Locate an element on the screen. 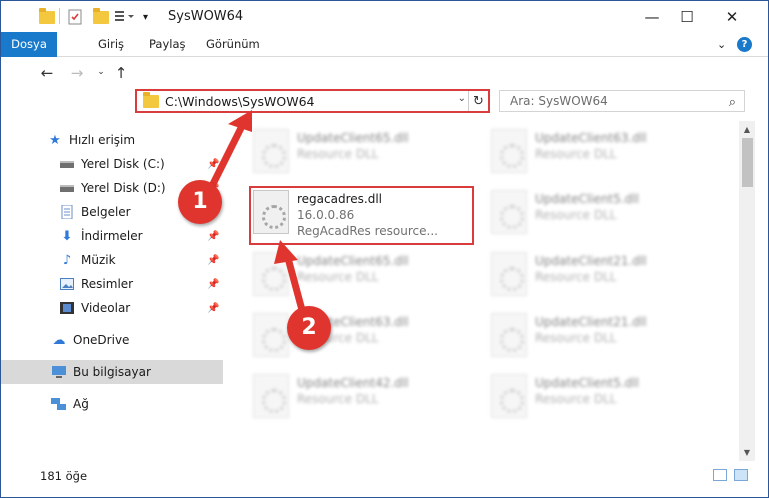 This screenshot has height=498, width=769. sidebar-item-label: İndirmeler is located at coordinates (112, 236).